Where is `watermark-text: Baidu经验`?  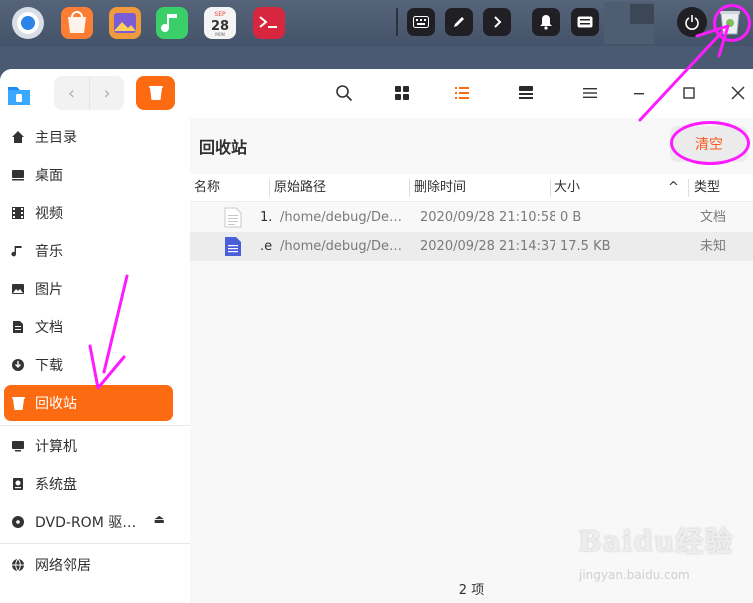 watermark-text: Baidu经验 is located at coordinates (656, 541).